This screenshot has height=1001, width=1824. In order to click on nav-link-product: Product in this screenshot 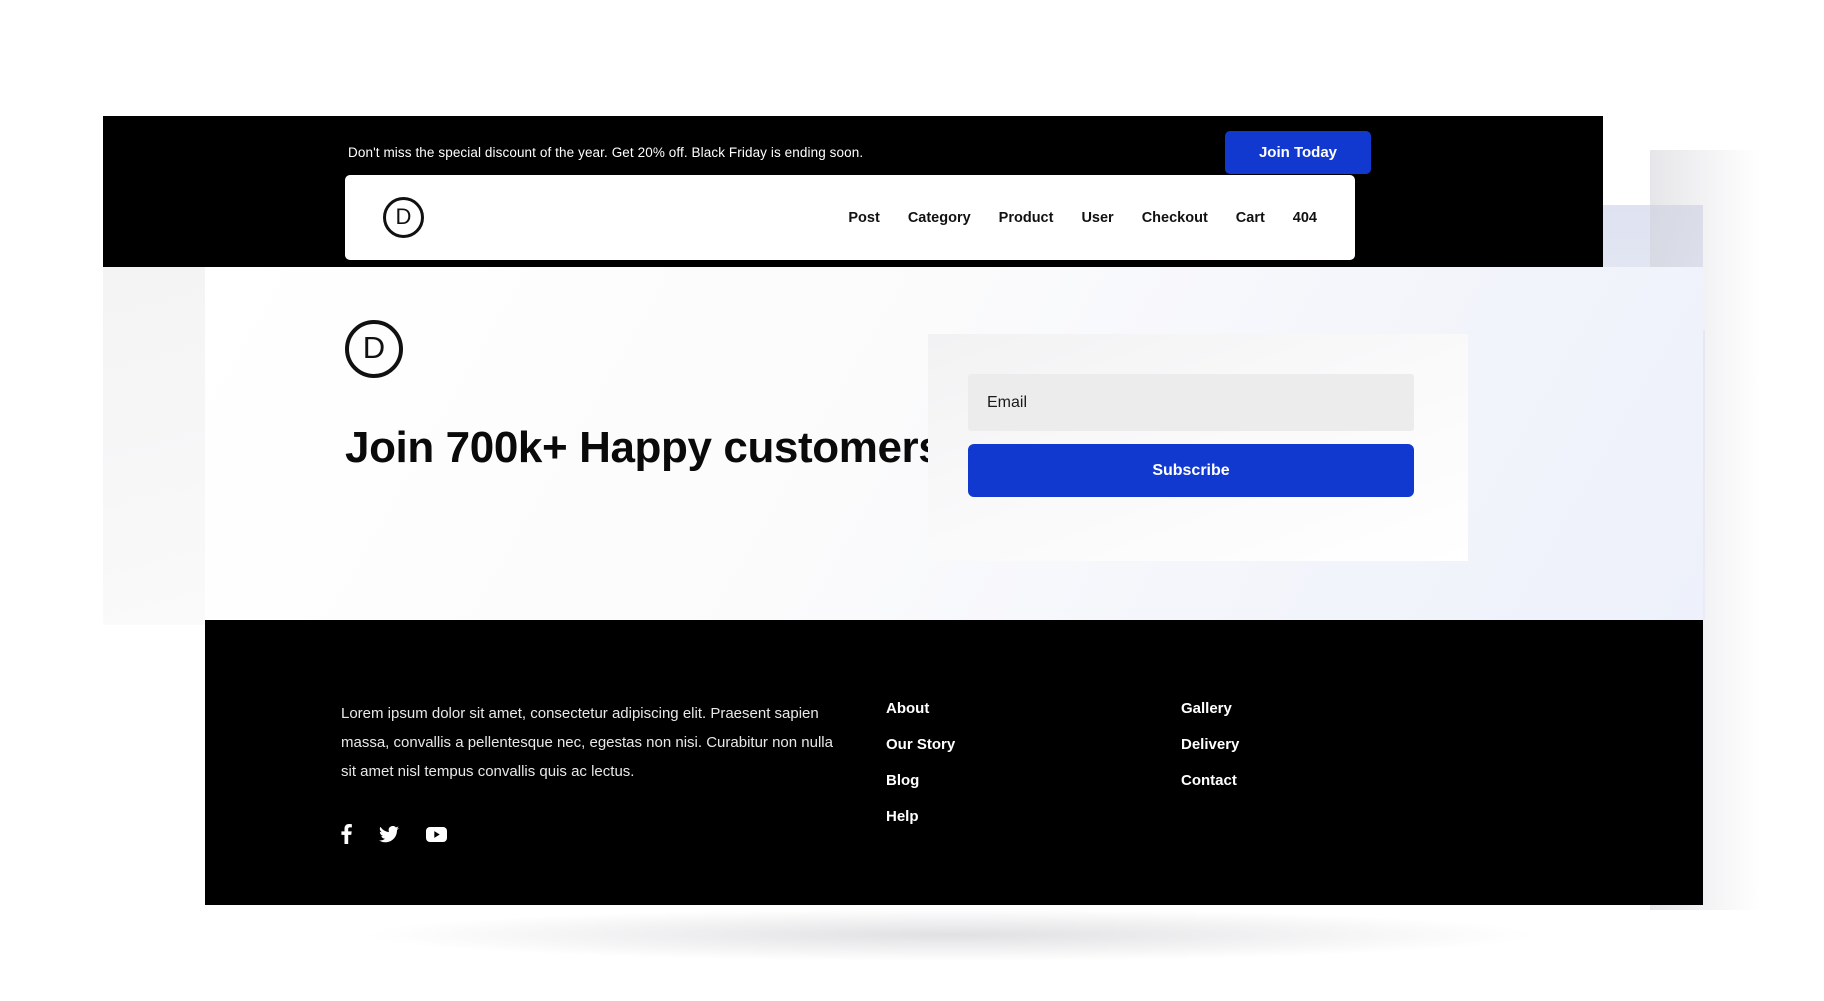, I will do `click(1026, 218)`.